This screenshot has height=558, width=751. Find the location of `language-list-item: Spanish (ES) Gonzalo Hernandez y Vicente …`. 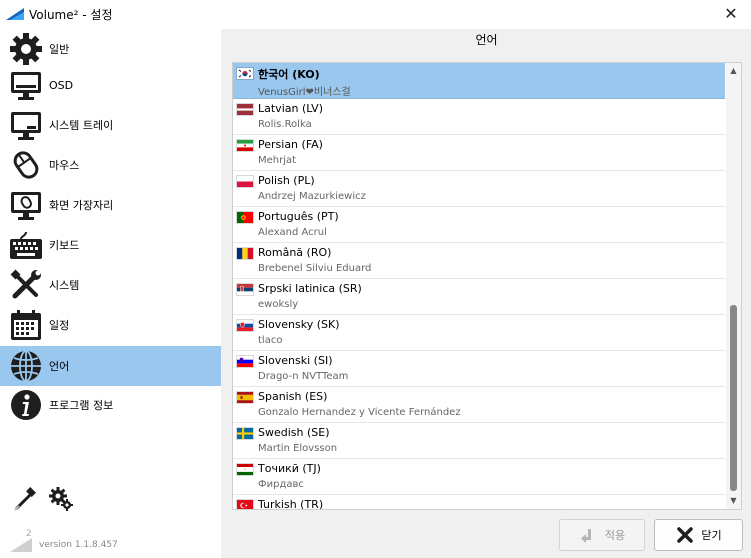

language-list-item: Spanish (ES) Gonzalo Hernandez y Vicente … is located at coordinates (479, 405).